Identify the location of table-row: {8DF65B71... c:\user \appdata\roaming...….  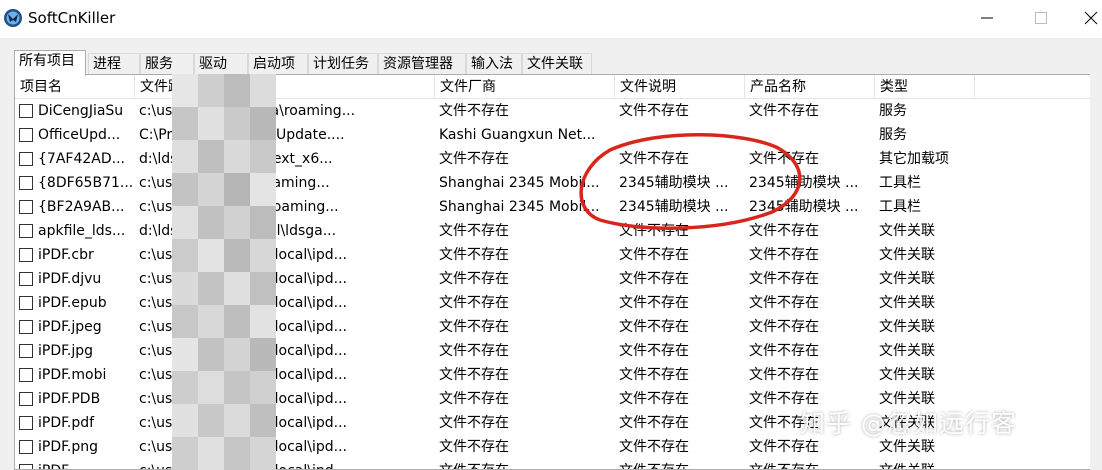
(558, 183).